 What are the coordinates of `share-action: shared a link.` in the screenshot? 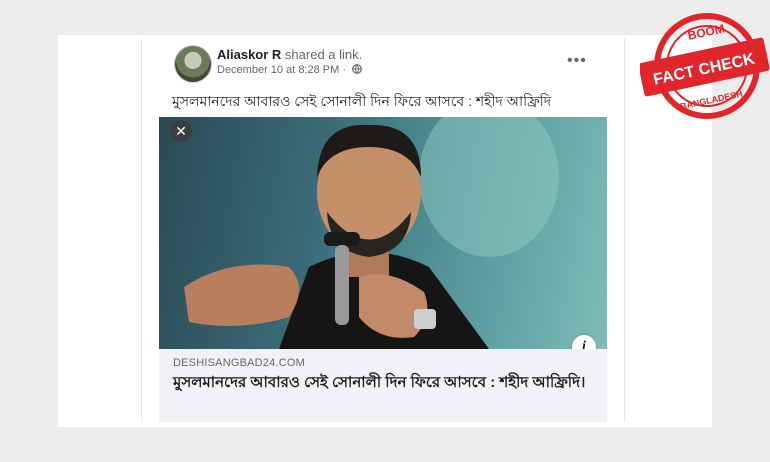 It's located at (322, 54).